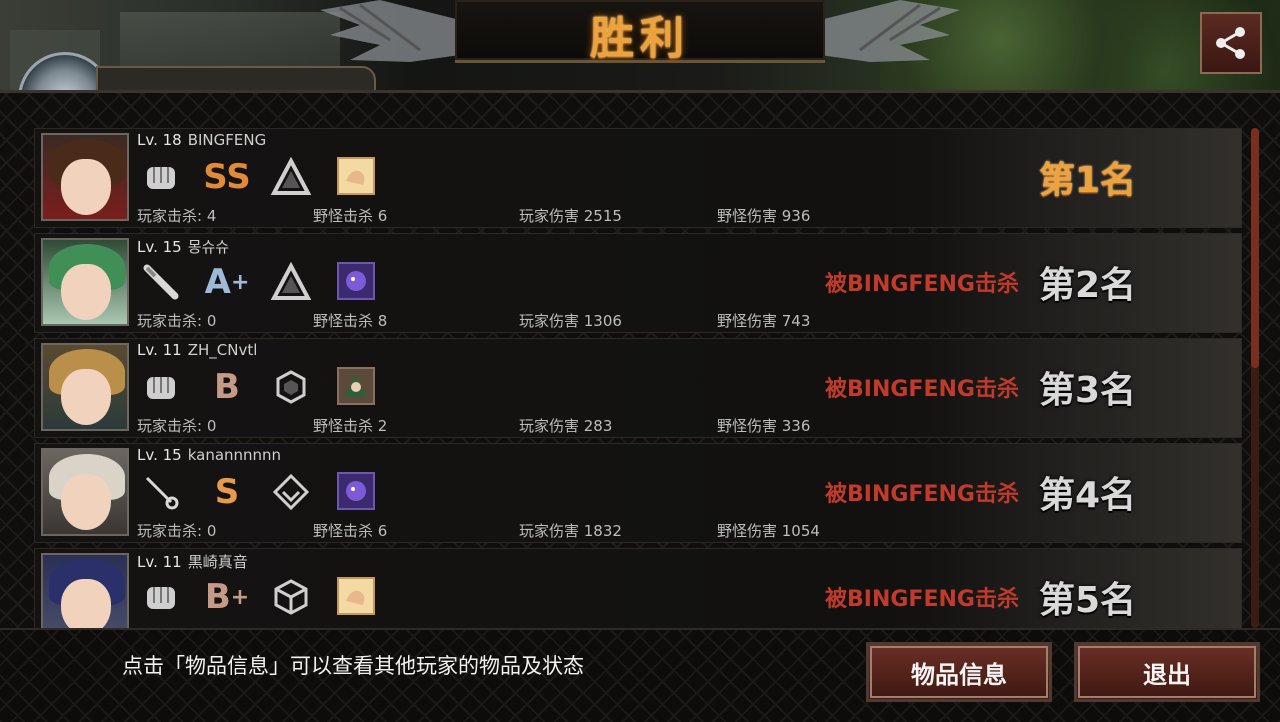  I want to click on player-name: 몽슈슈, so click(208, 247).